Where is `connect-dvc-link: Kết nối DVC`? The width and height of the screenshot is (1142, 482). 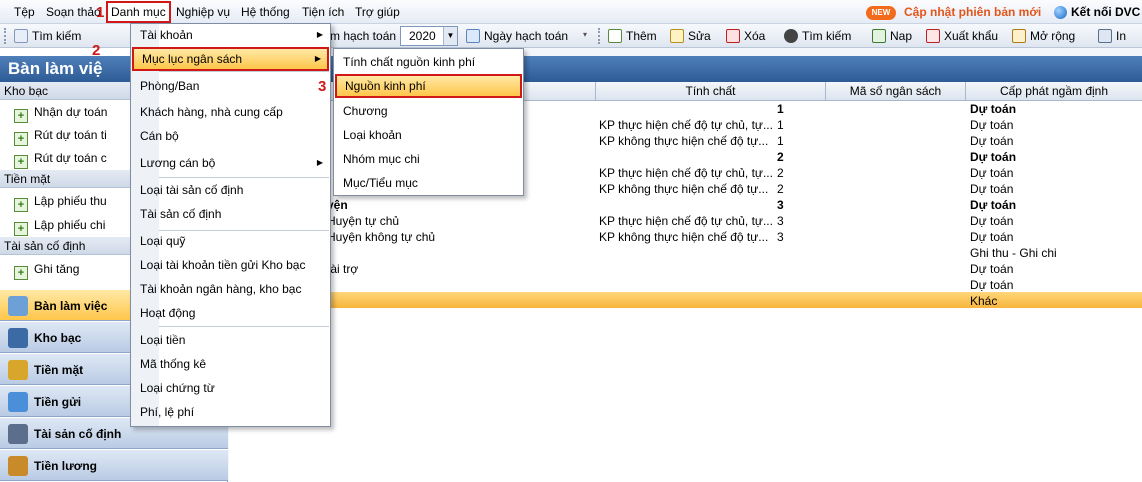
connect-dvc-link: Kết nối DVC is located at coordinates (1105, 12).